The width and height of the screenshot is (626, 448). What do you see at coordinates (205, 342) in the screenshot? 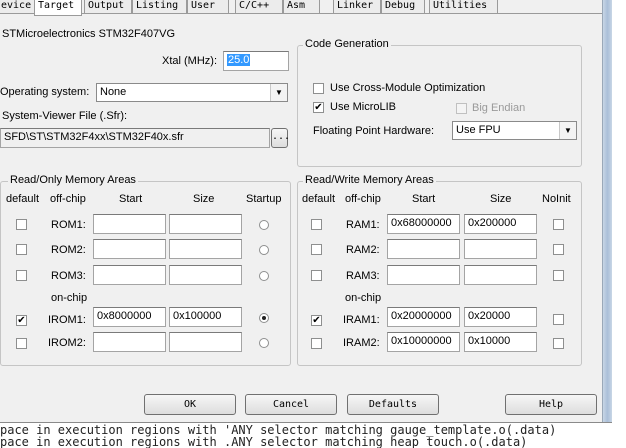
I see `irom2-size-input` at bounding box center [205, 342].